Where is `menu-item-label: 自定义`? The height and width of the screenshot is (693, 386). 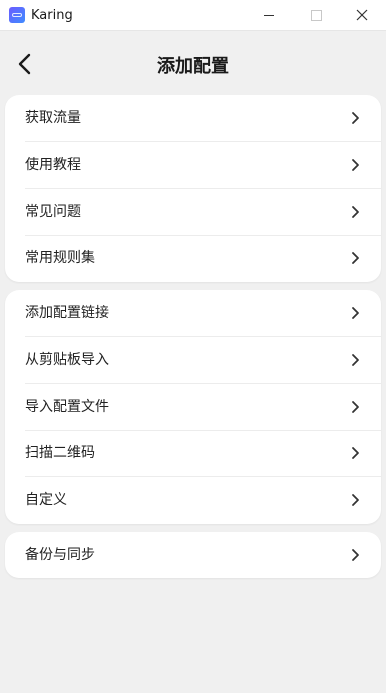 menu-item-label: 自定义 is located at coordinates (46, 500).